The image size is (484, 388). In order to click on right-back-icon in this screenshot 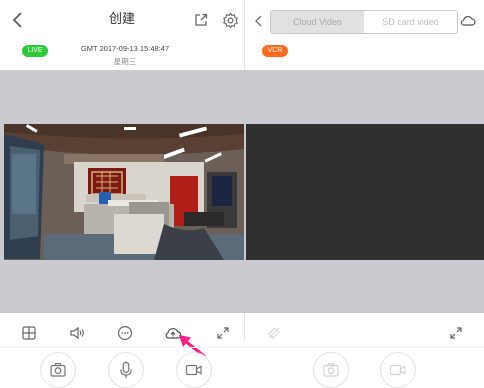, I will do `click(259, 21)`.